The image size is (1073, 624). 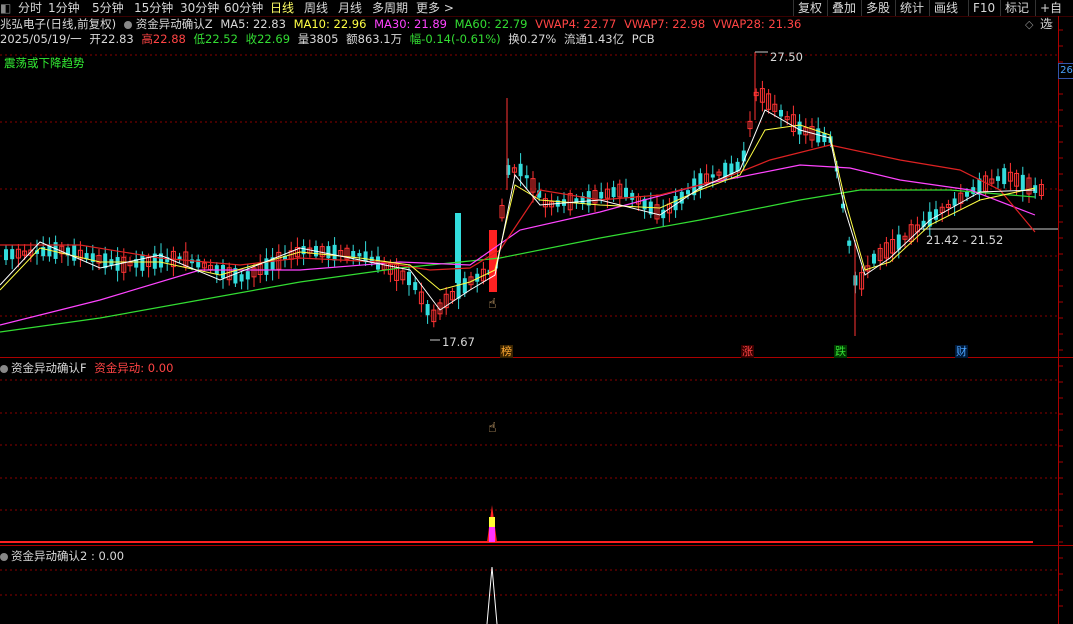 I want to click on panel3-toggle-icon, so click(x=4, y=556).